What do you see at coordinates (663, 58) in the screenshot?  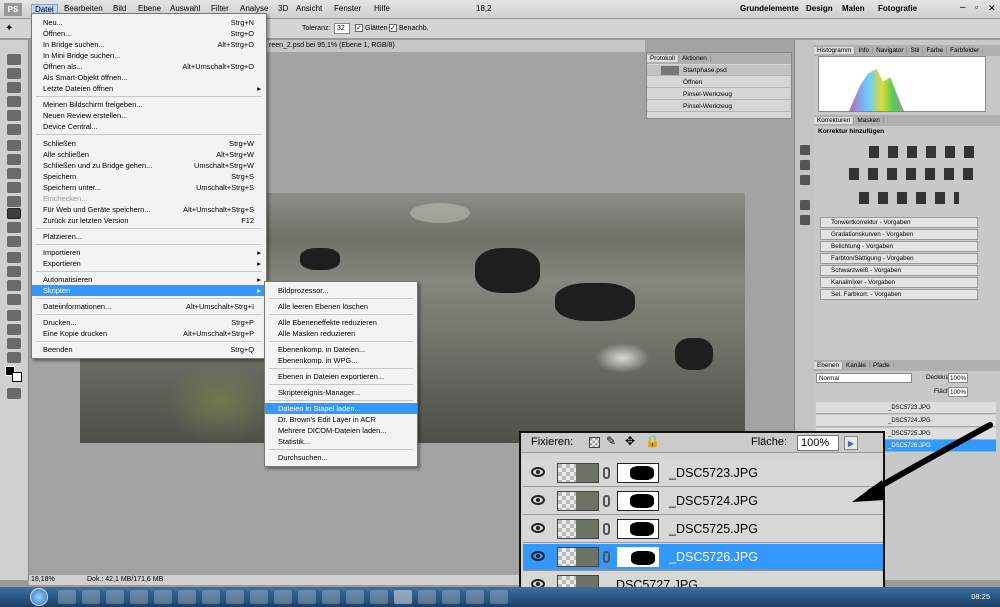 I see `tab-protokoll: Protokoll` at bounding box center [663, 58].